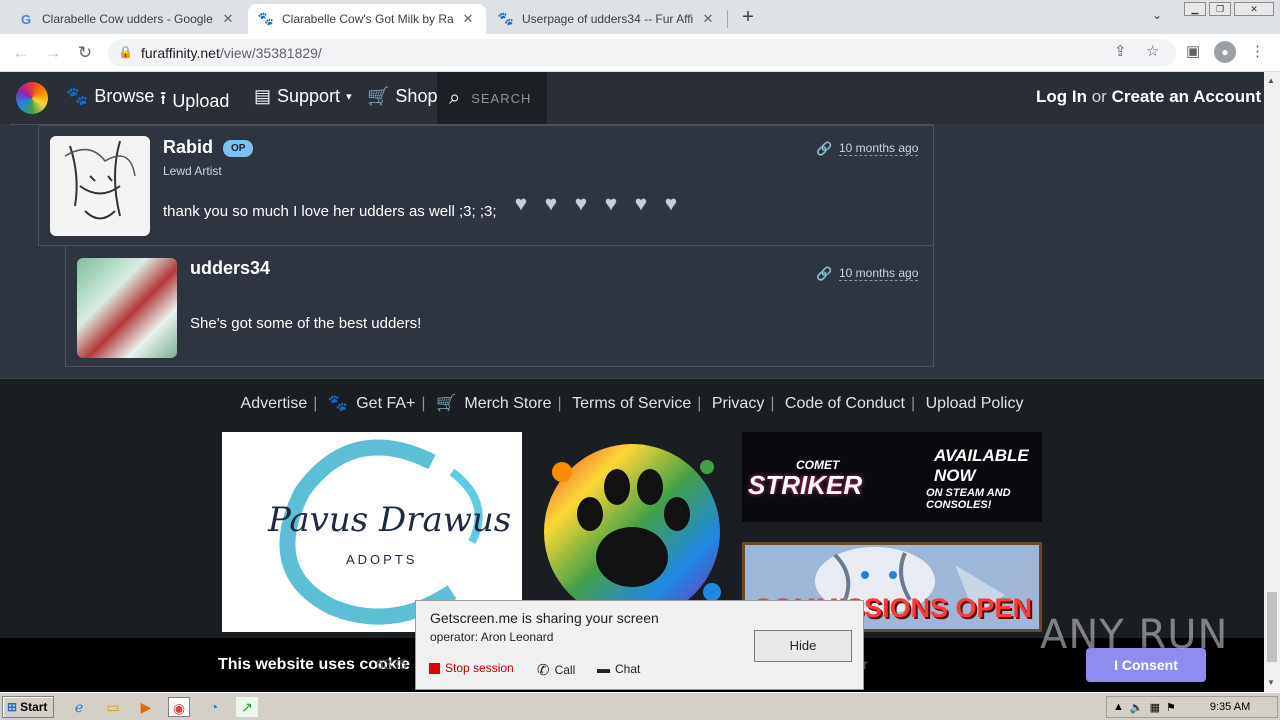 The height and width of the screenshot is (720, 1280). Describe the element at coordinates (1118, 707) in the screenshot. I see `tray-expand-icon: ▲` at that location.